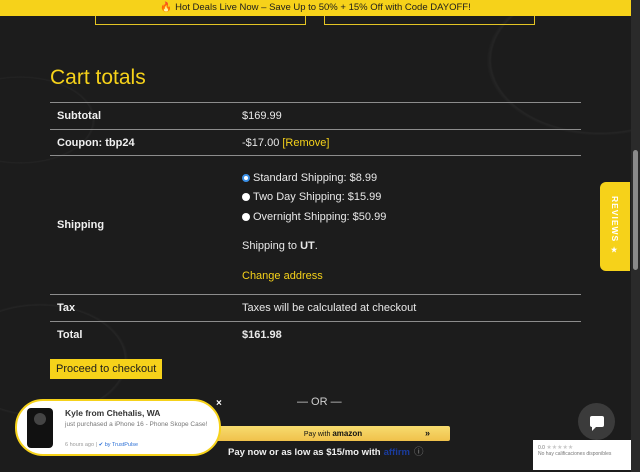 The image size is (640, 472). Describe the element at coordinates (219, 403) in the screenshot. I see `close-icon: ×` at that location.